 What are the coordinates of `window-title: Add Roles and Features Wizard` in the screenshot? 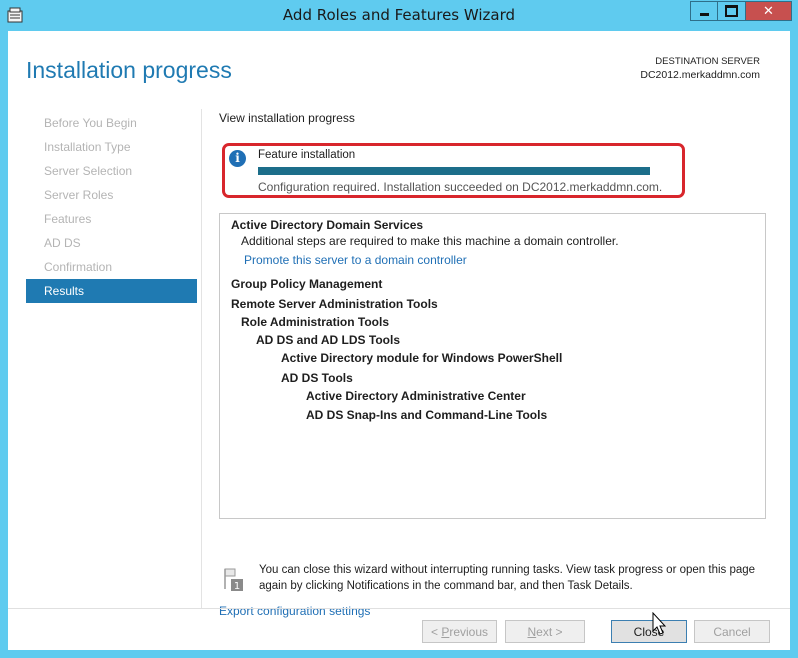 It's located at (399, 15).